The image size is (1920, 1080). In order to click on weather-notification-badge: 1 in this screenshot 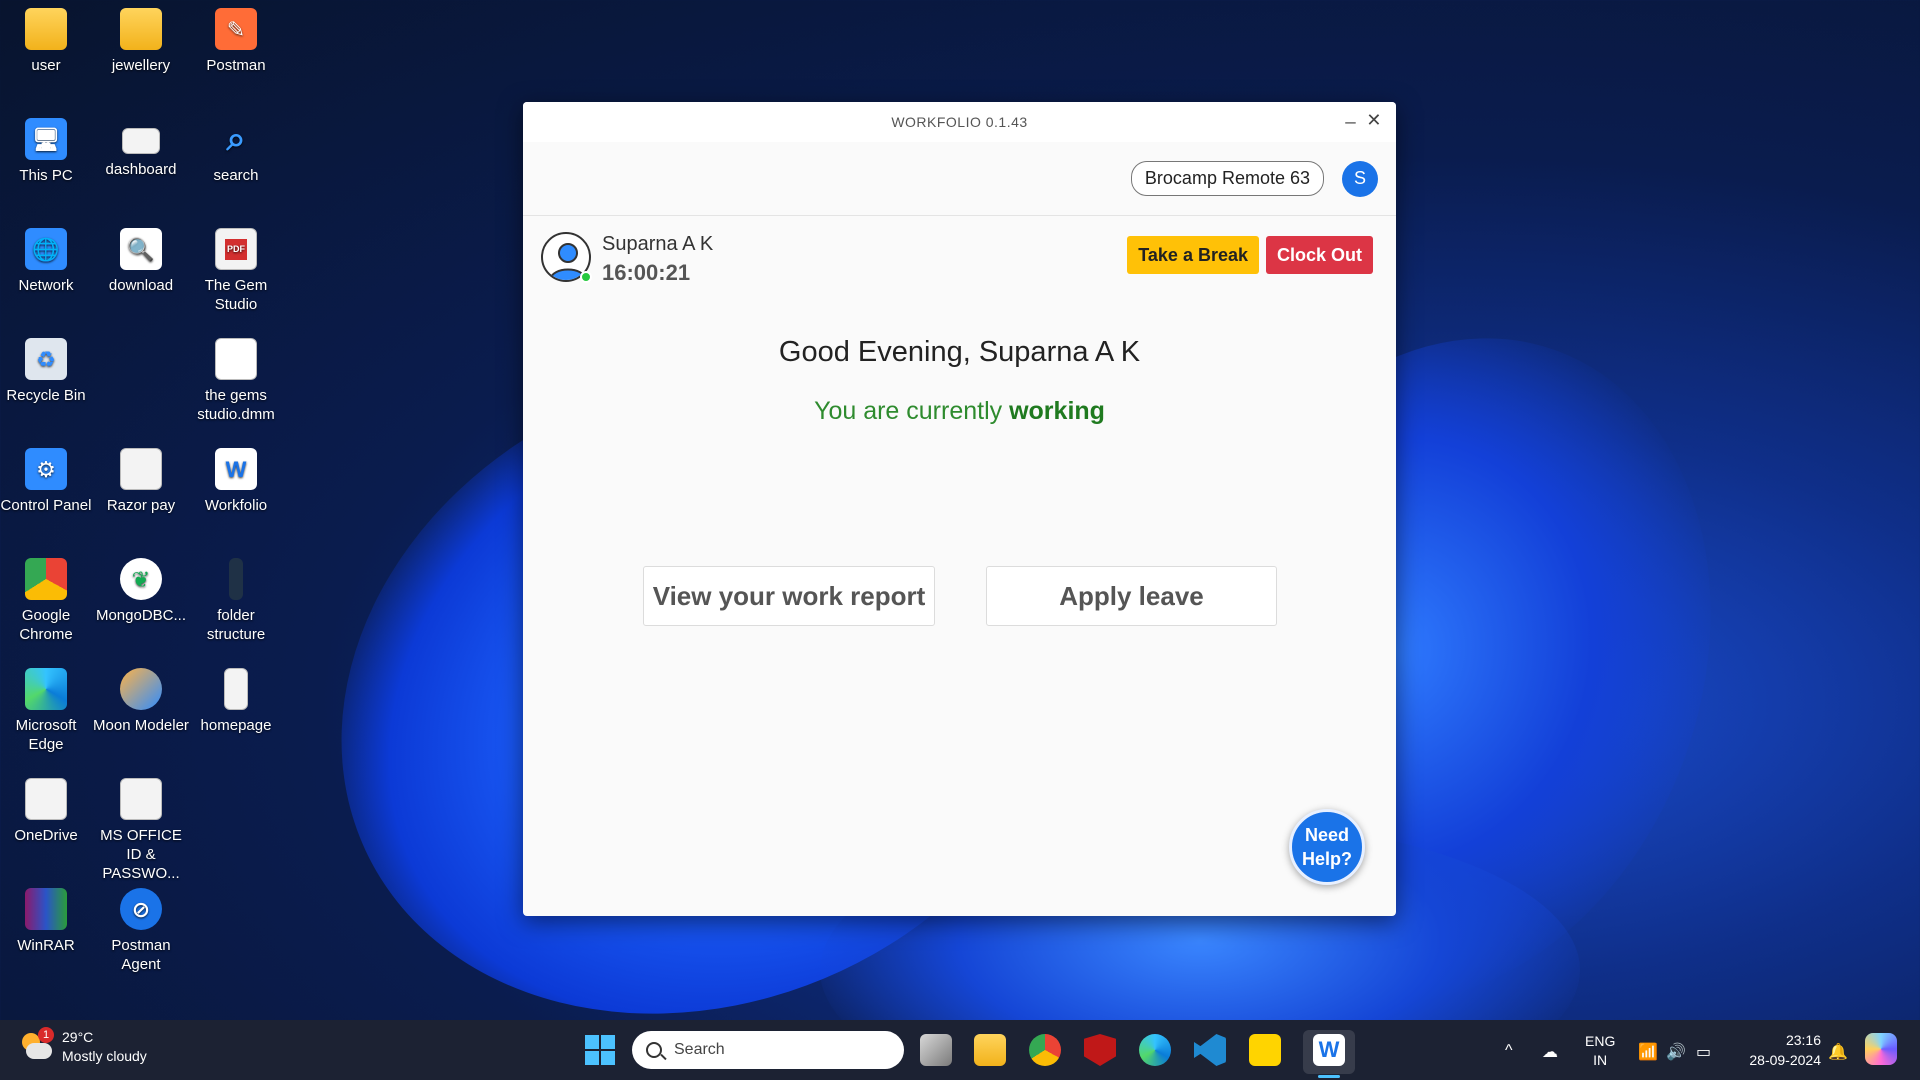, I will do `click(46, 1035)`.